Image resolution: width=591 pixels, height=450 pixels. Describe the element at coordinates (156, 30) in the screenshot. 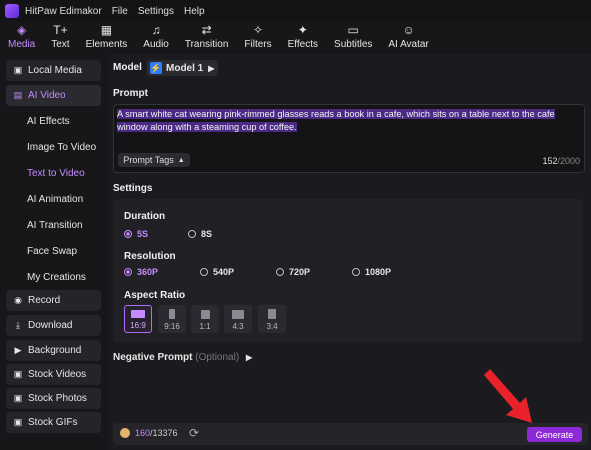

I see `music-note-icon: ♫` at that location.